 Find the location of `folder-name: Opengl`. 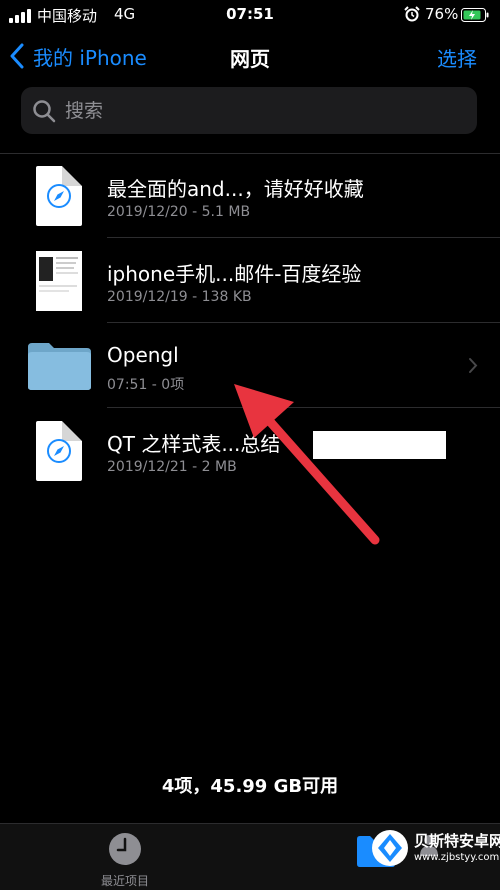

folder-name: Opengl is located at coordinates (143, 355).